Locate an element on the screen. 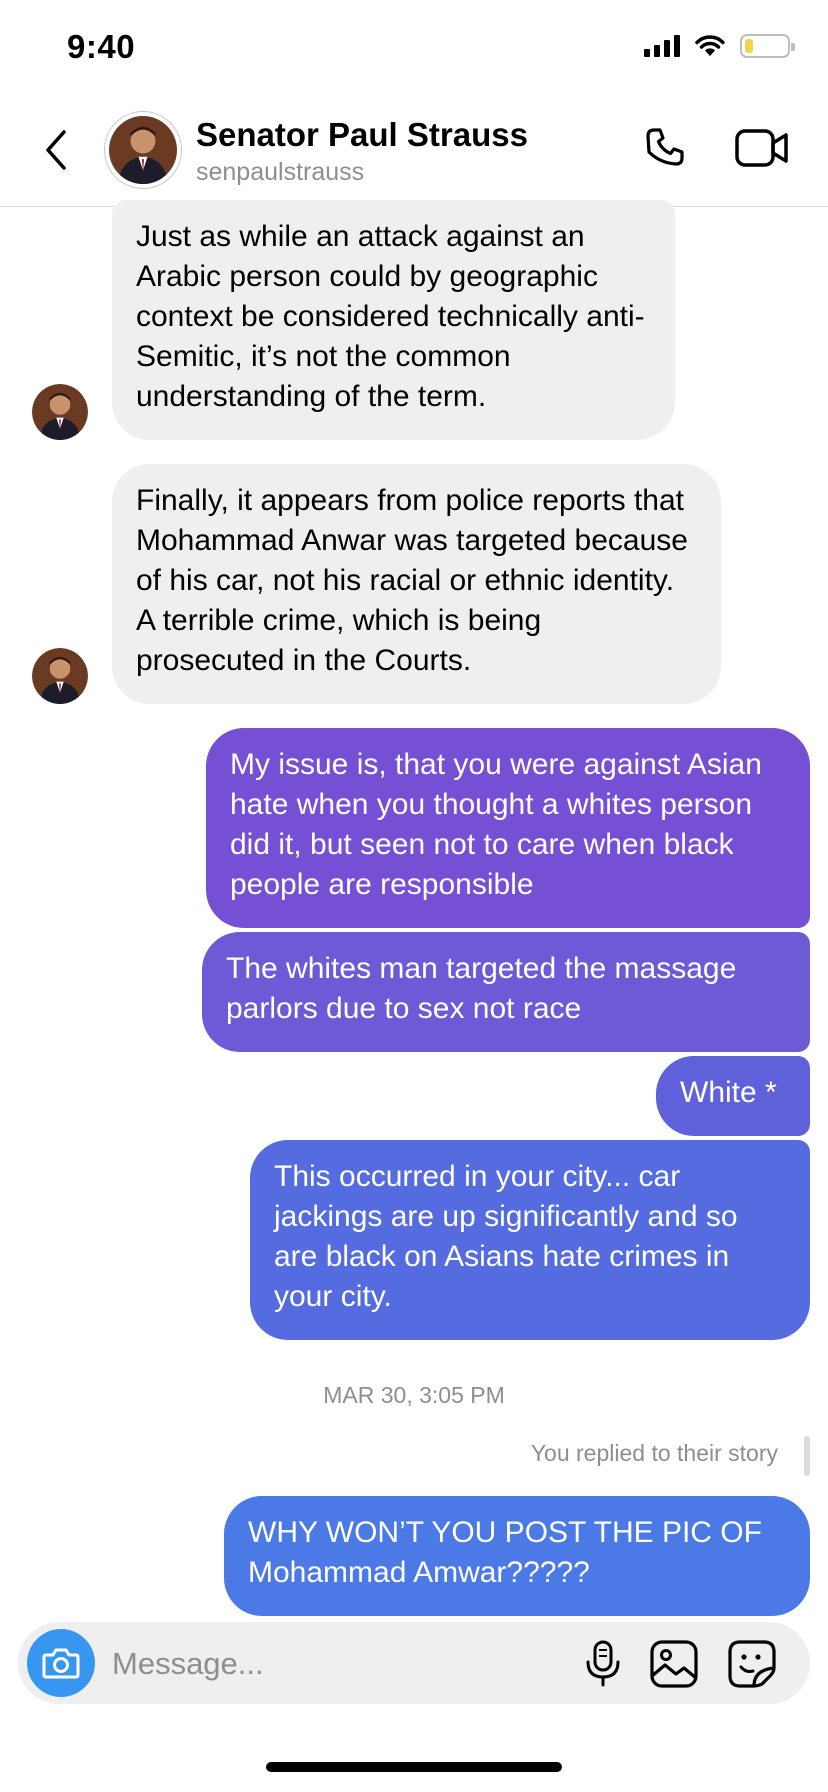 The width and height of the screenshot is (828, 1792). video-camera-icon is located at coordinates (762, 148).